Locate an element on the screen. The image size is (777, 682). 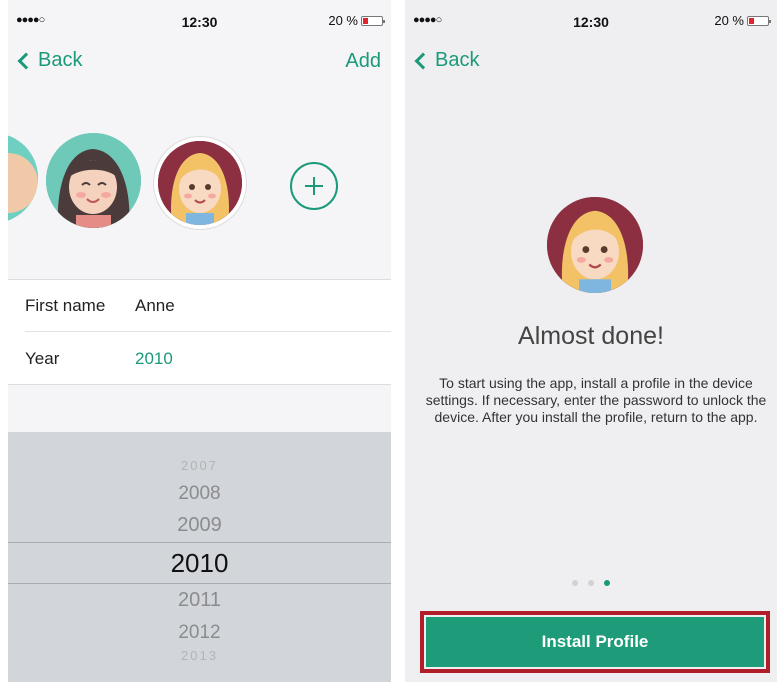
install-button-highlight: Install Profile is located at coordinates (595, 642).